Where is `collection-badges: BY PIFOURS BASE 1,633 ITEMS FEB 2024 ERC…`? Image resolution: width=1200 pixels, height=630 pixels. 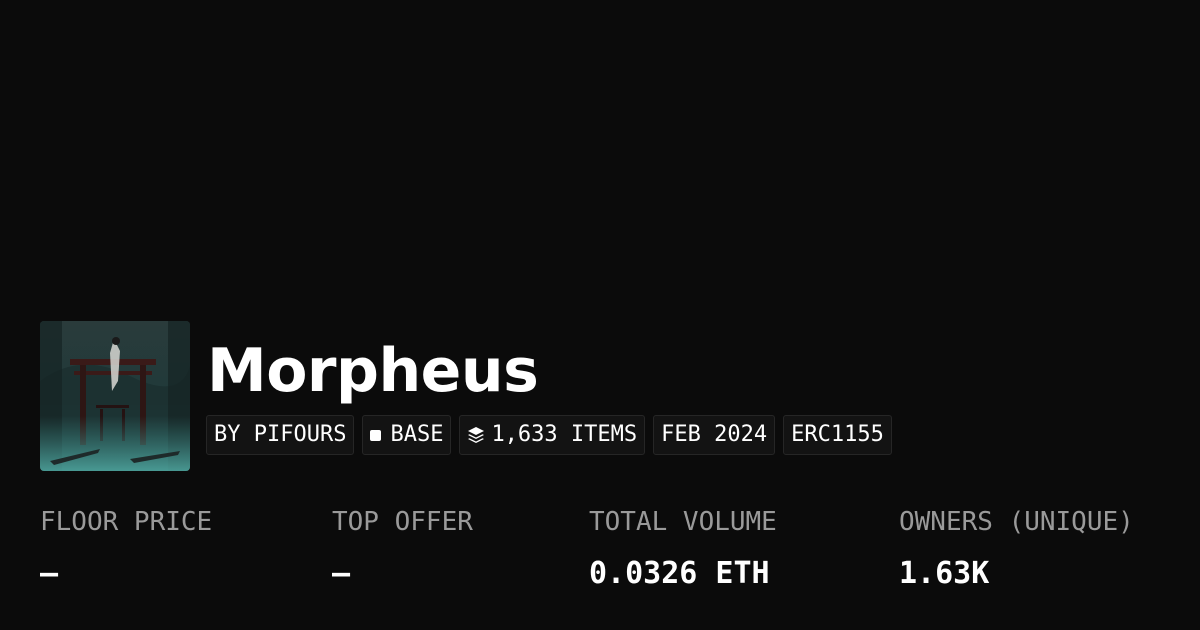 collection-badges: BY PIFOURS BASE 1,633 ITEMS FEB 2024 ERC… is located at coordinates (549, 435).